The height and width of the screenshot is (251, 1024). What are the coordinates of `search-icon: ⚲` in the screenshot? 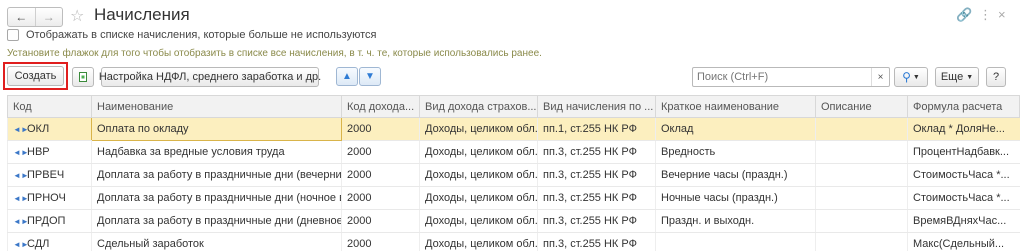 It's located at (906, 77).